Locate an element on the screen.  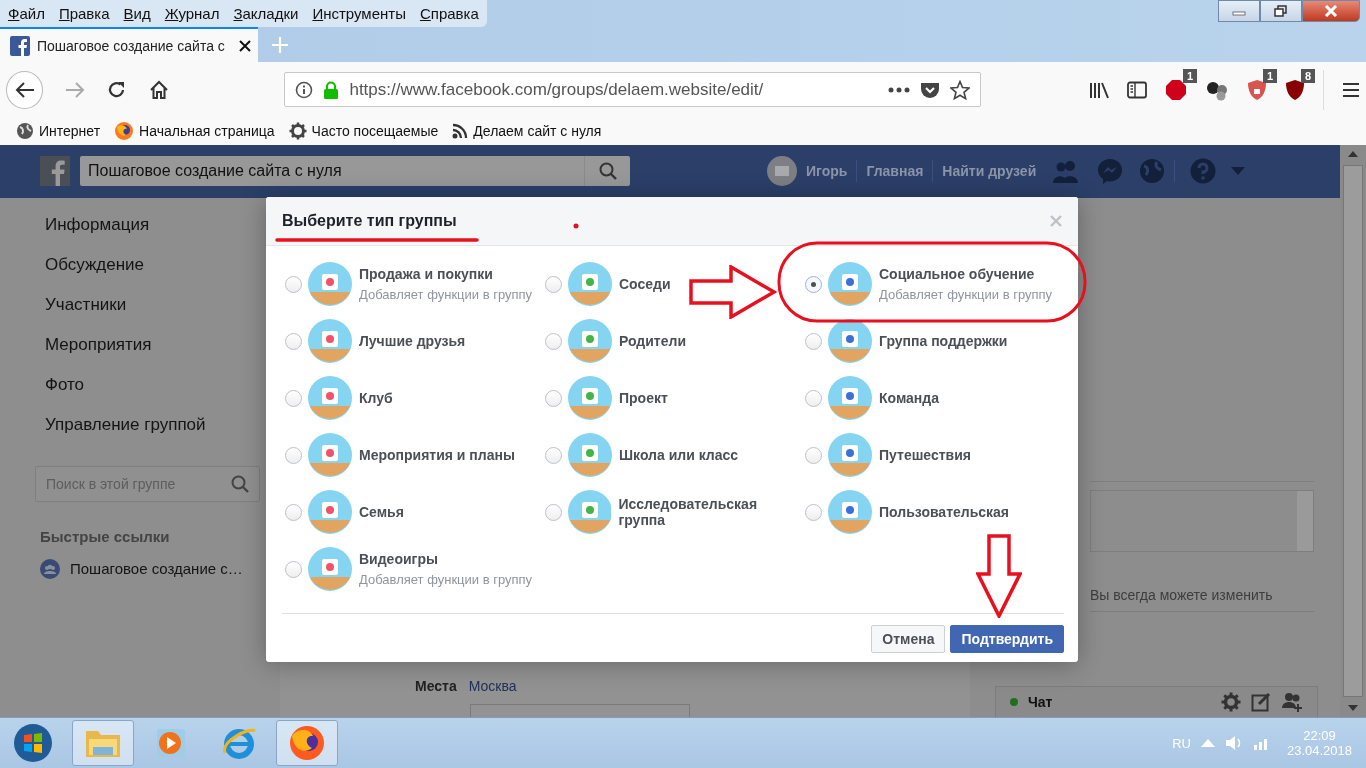
sidebar-icon is located at coordinates (1137, 89).